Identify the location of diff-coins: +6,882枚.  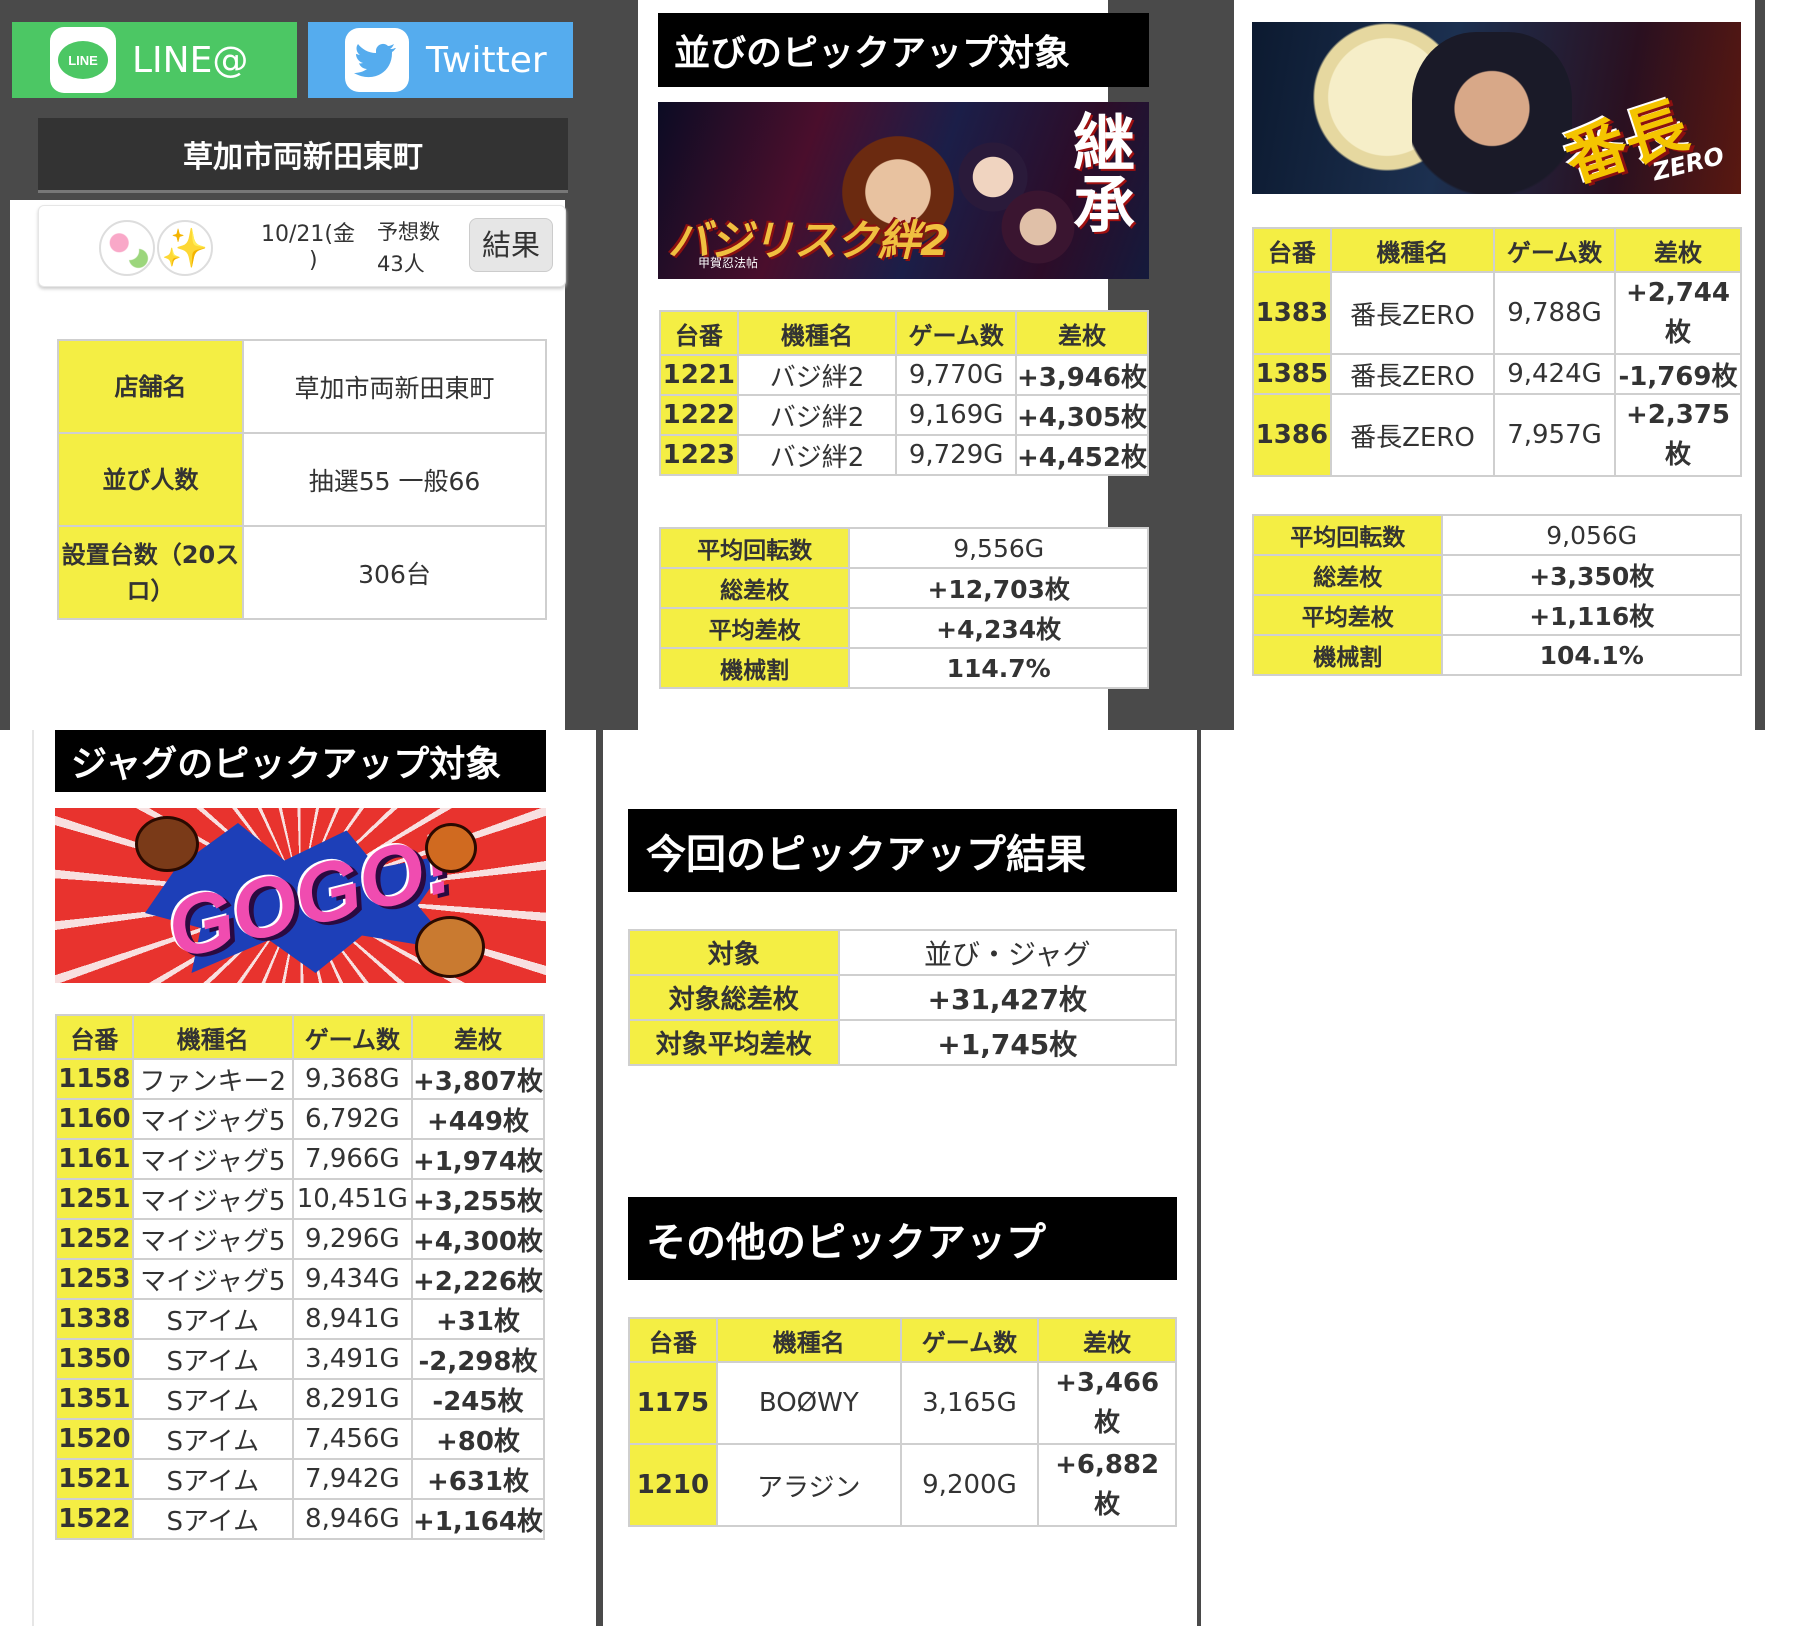
(1107, 1485).